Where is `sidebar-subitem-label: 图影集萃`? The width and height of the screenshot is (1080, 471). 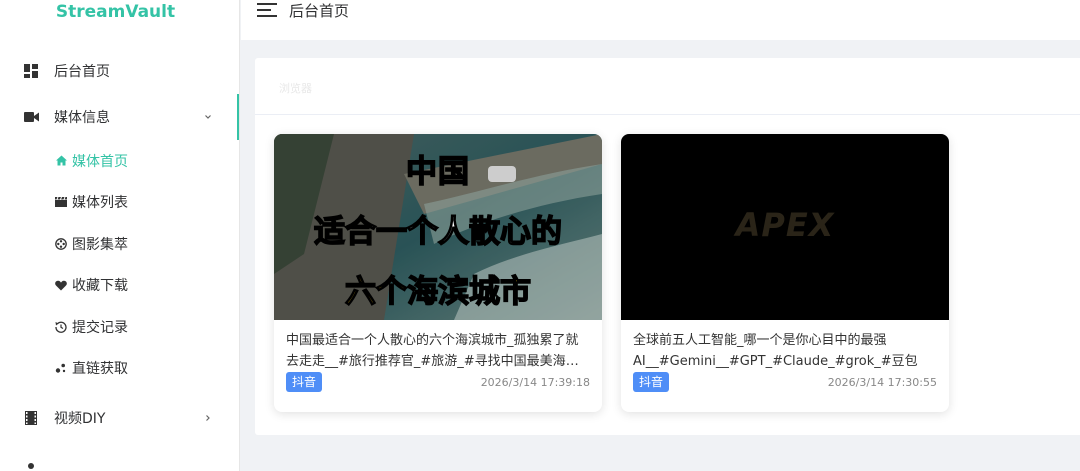 sidebar-subitem-label: 图影集萃 is located at coordinates (100, 244).